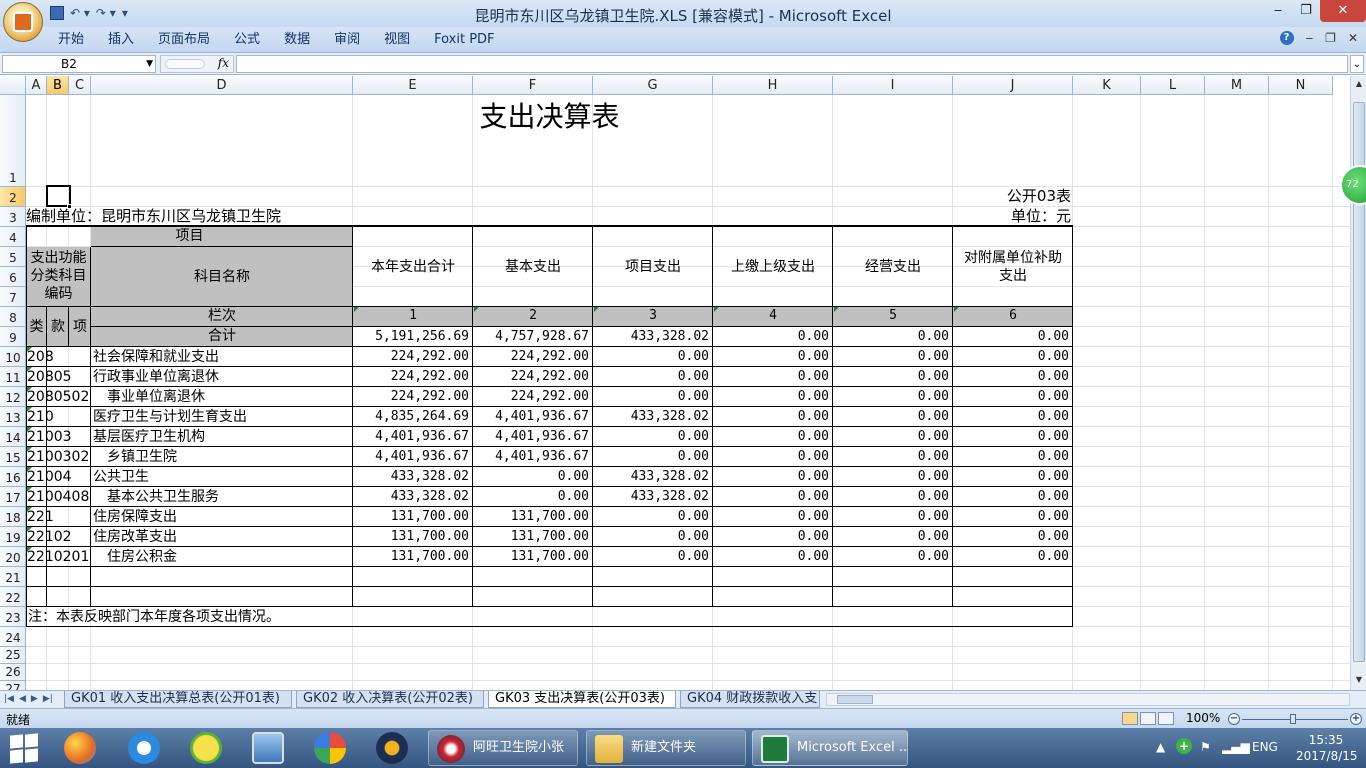  What do you see at coordinates (464, 40) in the screenshot?
I see `tab-foxit-pdf: Foxit PDF` at bounding box center [464, 40].